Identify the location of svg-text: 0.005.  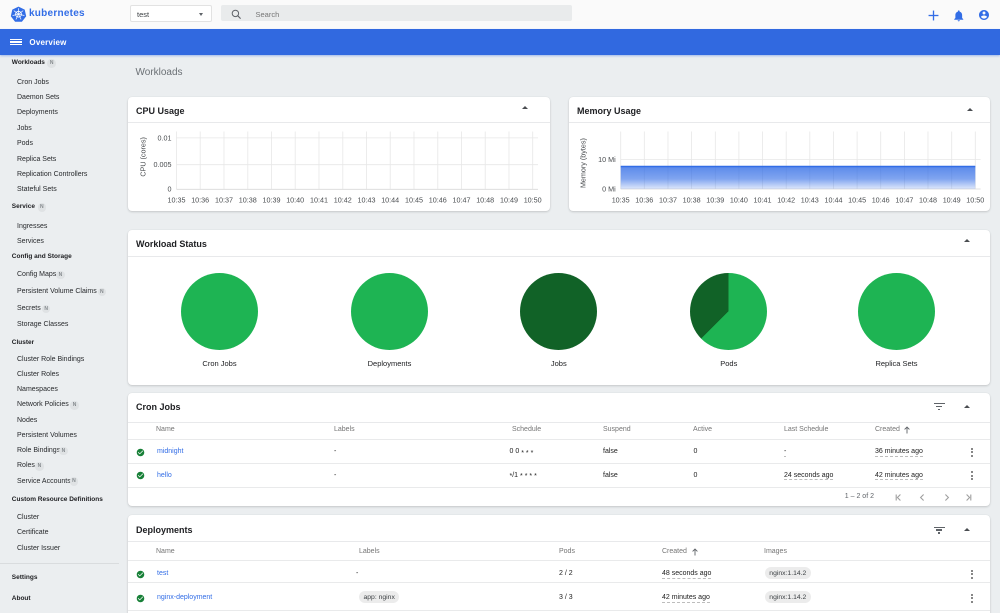
(163, 164).